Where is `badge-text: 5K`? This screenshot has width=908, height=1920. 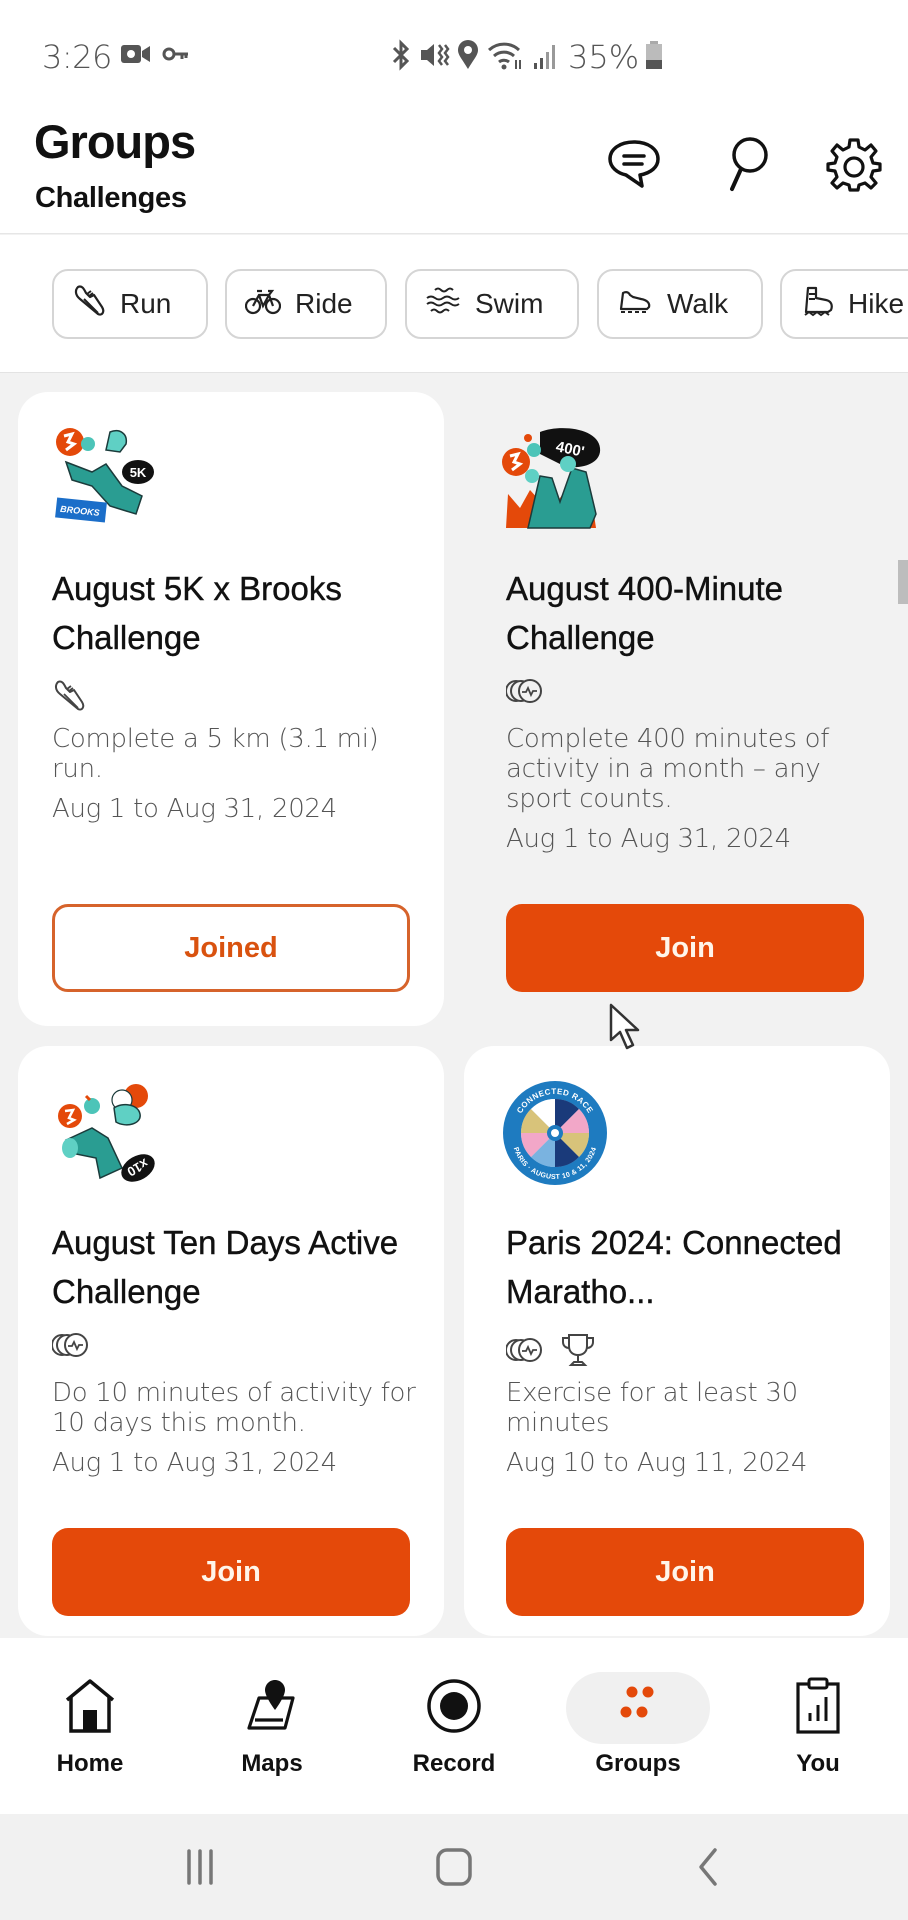
badge-text: 5K is located at coordinates (138, 472).